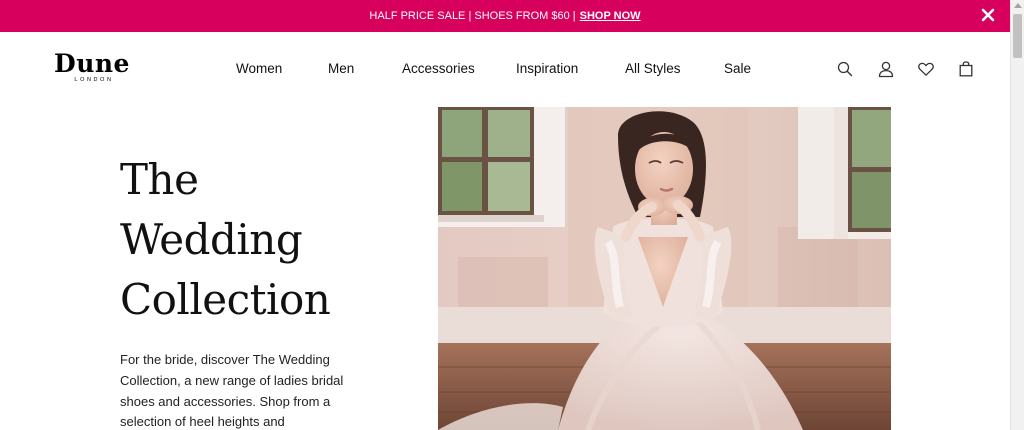  What do you see at coordinates (472, 16) in the screenshot?
I see `promo-text: HALF PRICE SALE | SHOES FROM $60 |` at bounding box center [472, 16].